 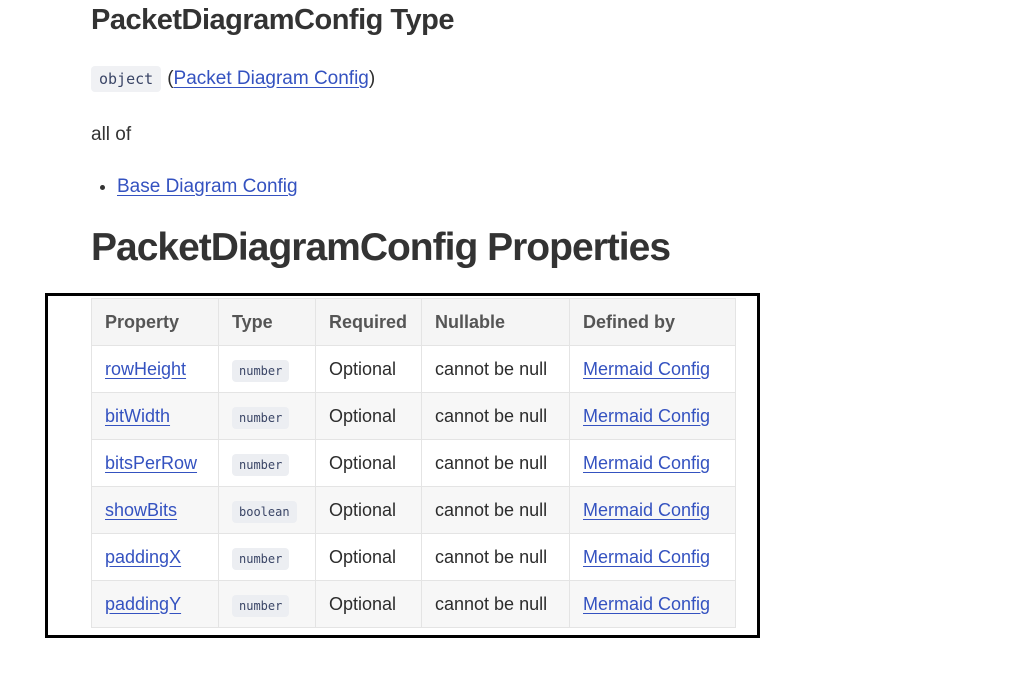 I want to click on property-link: paddingX, so click(x=143, y=557).